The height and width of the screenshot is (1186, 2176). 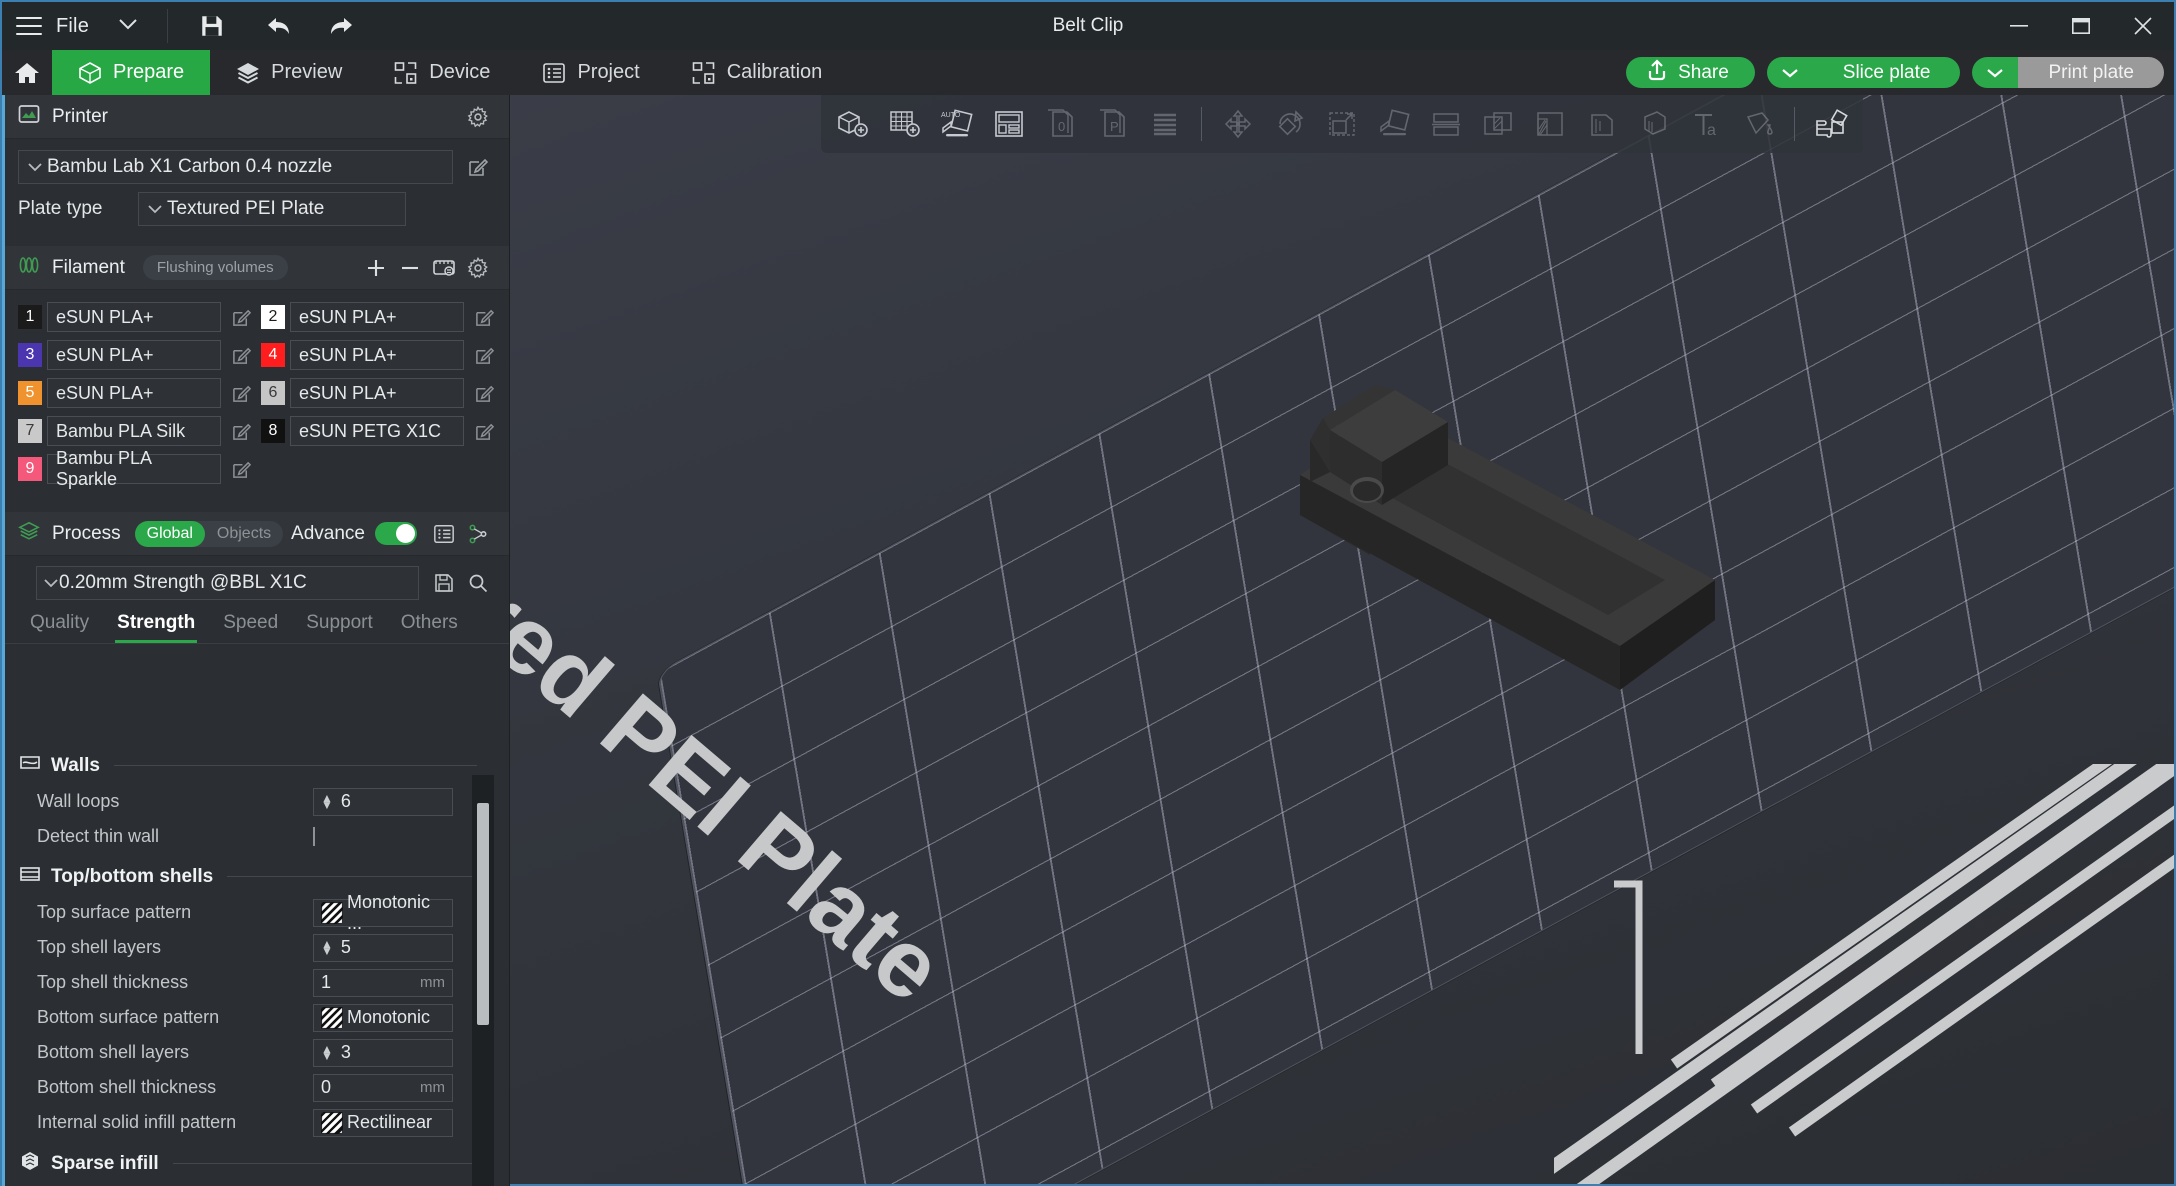 I want to click on filament-slot-1: 1 eSUN PLA+, so click(x=139, y=317).